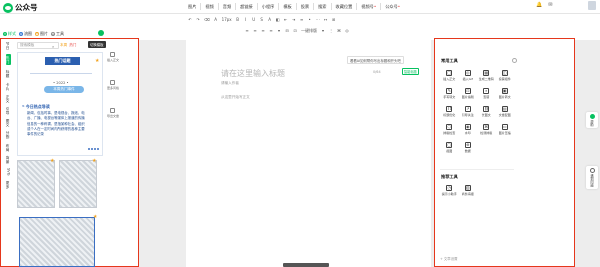  Describe the element at coordinates (9, 34) in the screenshot. I see `tab-style: ✦ 样式` at that location.